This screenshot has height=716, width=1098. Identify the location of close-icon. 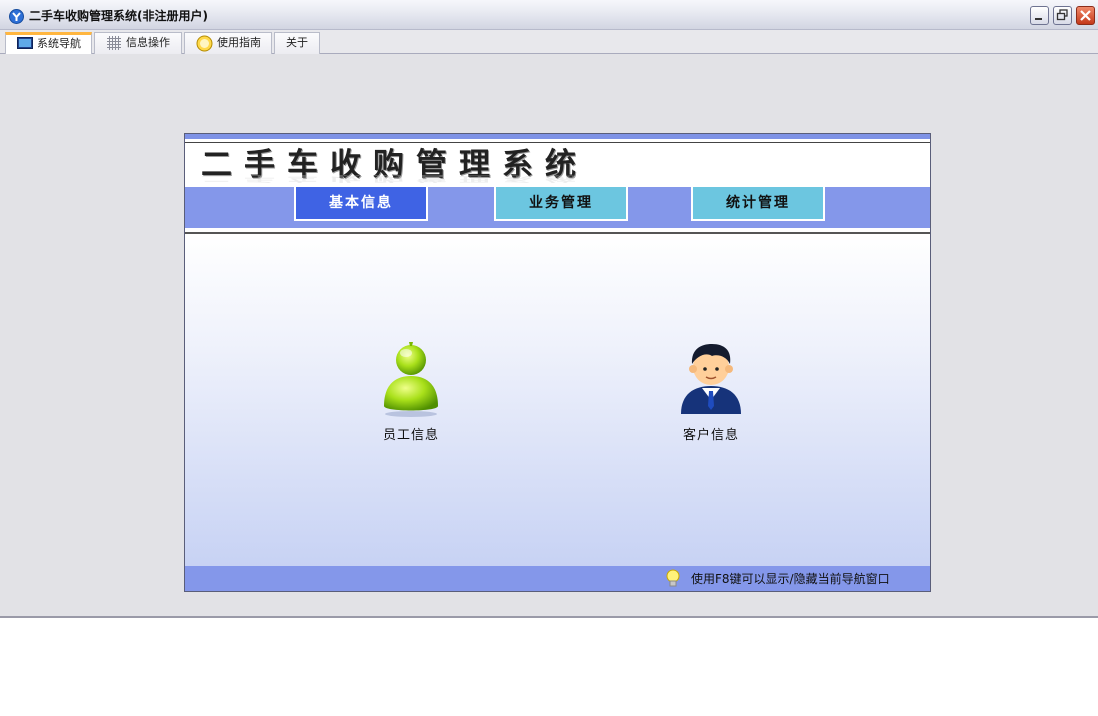
(1085, 15).